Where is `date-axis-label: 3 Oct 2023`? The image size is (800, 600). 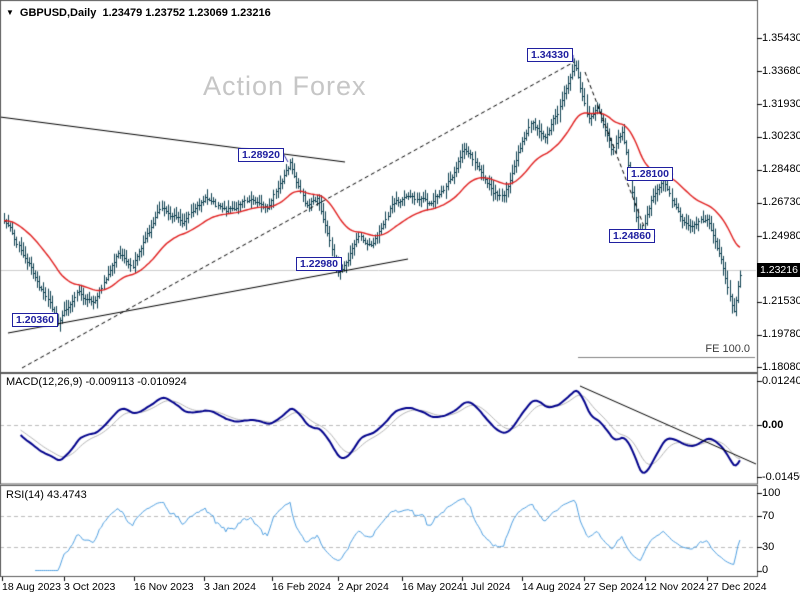
date-axis-label: 3 Oct 2023 is located at coordinates (90, 587).